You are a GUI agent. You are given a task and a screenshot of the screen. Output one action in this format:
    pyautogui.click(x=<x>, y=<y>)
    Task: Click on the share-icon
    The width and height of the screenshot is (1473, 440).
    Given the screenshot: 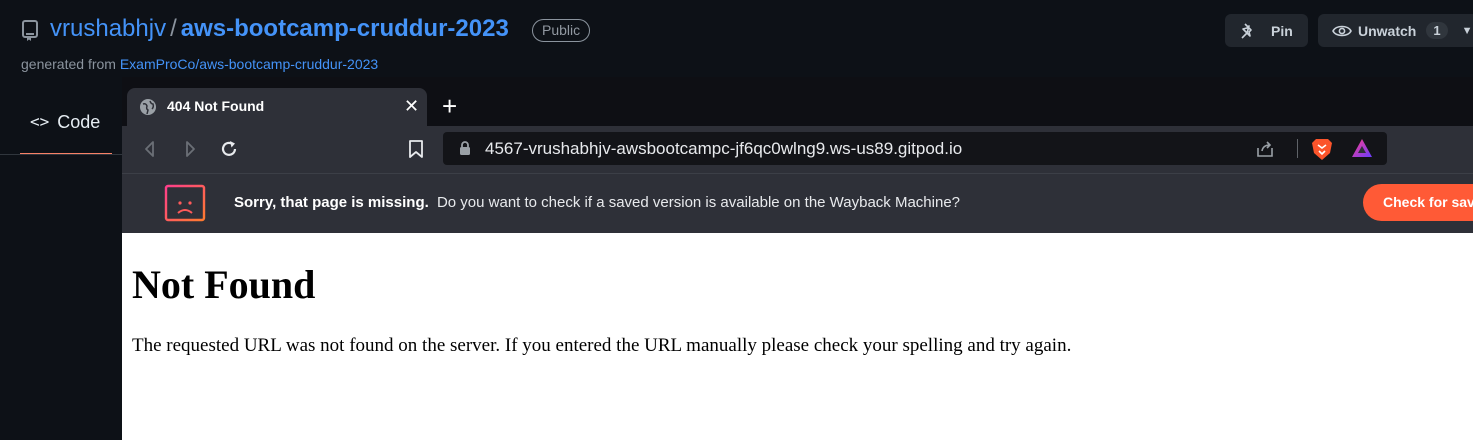 What is the action you would take?
    pyautogui.click(x=1265, y=149)
    